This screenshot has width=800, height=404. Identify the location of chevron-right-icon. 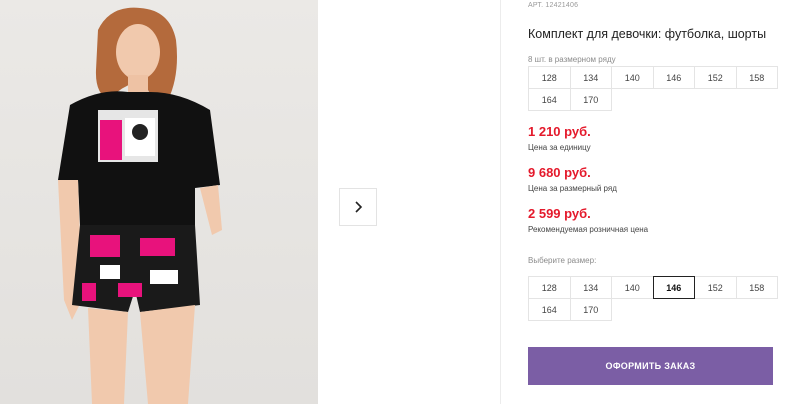
(359, 207).